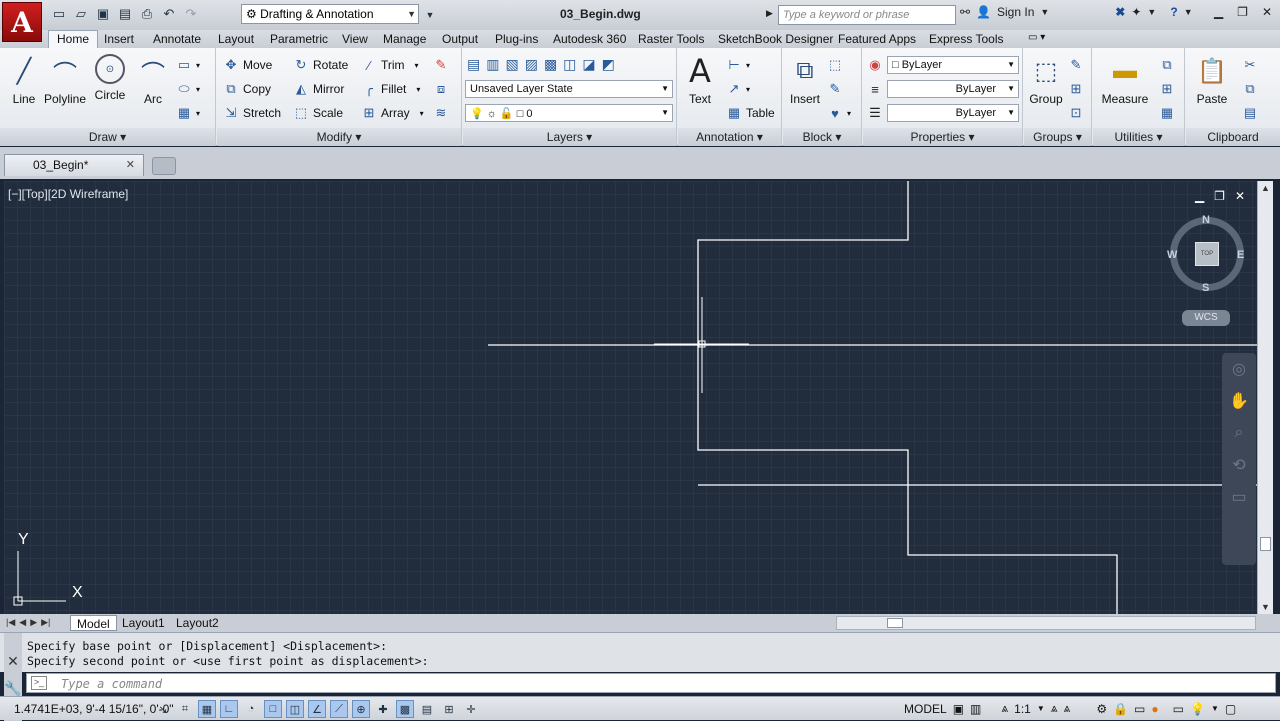  What do you see at coordinates (33, 622) in the screenshot?
I see `next-layout-icon: ▶` at bounding box center [33, 622].